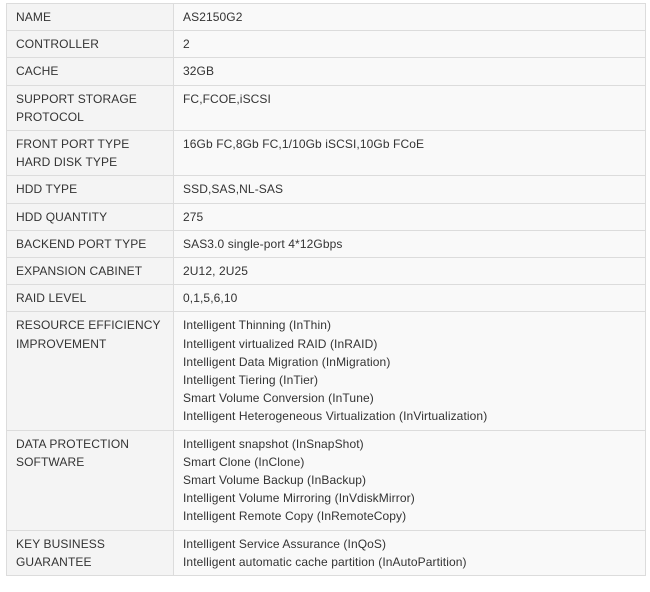  I want to click on spec-value-line: Smart Clone (InClone), so click(244, 461).